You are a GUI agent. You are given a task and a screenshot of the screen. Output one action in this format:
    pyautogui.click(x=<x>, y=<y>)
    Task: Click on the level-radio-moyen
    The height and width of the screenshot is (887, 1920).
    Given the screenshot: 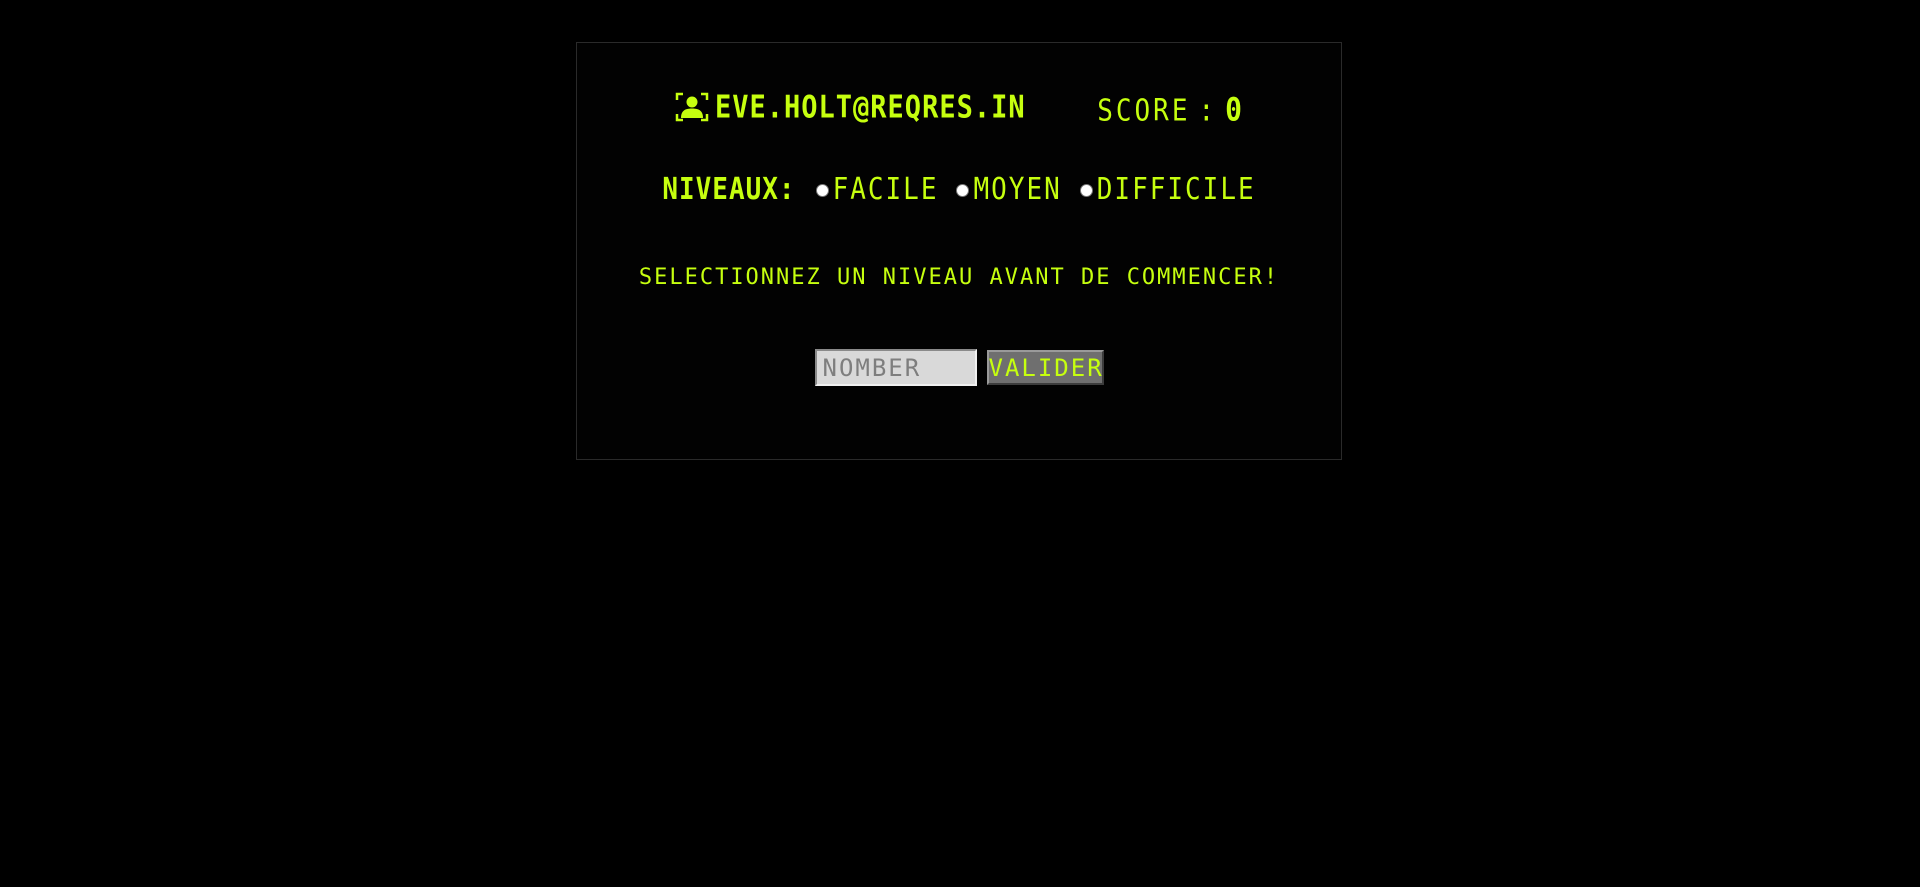 What is the action you would take?
    pyautogui.click(x=963, y=190)
    